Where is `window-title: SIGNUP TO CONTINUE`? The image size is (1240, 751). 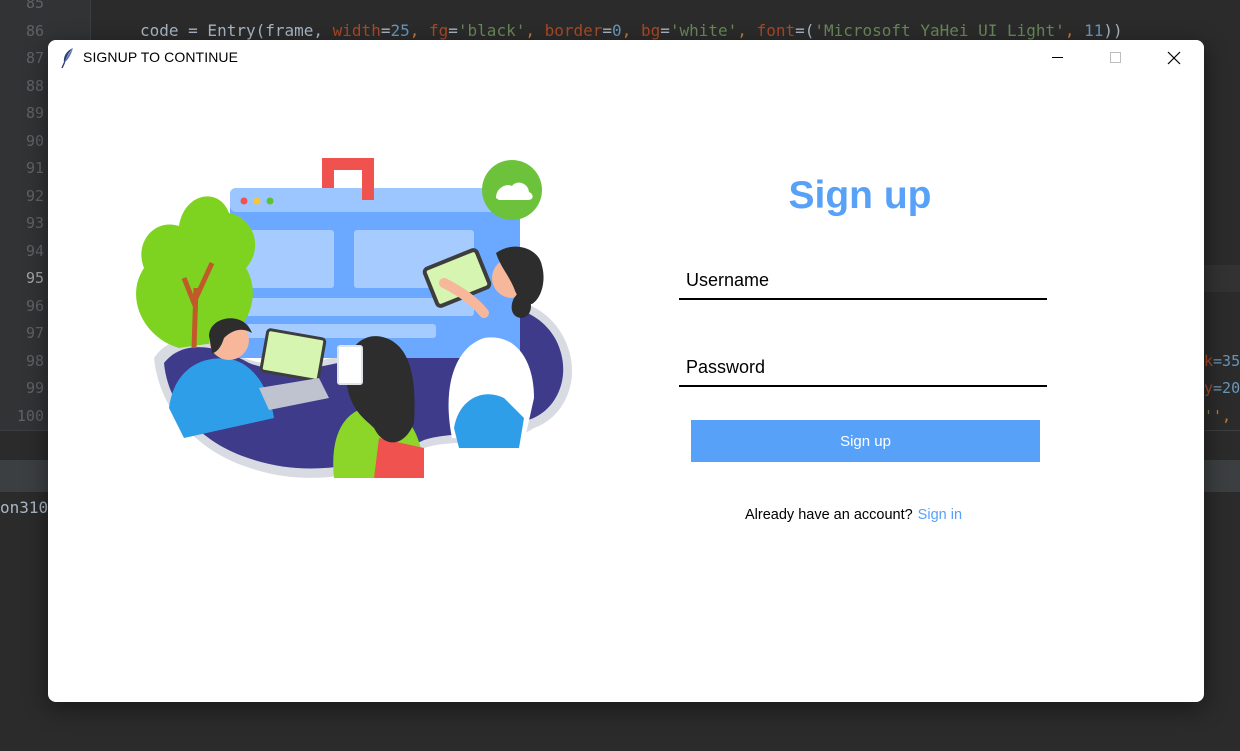 window-title: SIGNUP TO CONTINUE is located at coordinates (161, 57).